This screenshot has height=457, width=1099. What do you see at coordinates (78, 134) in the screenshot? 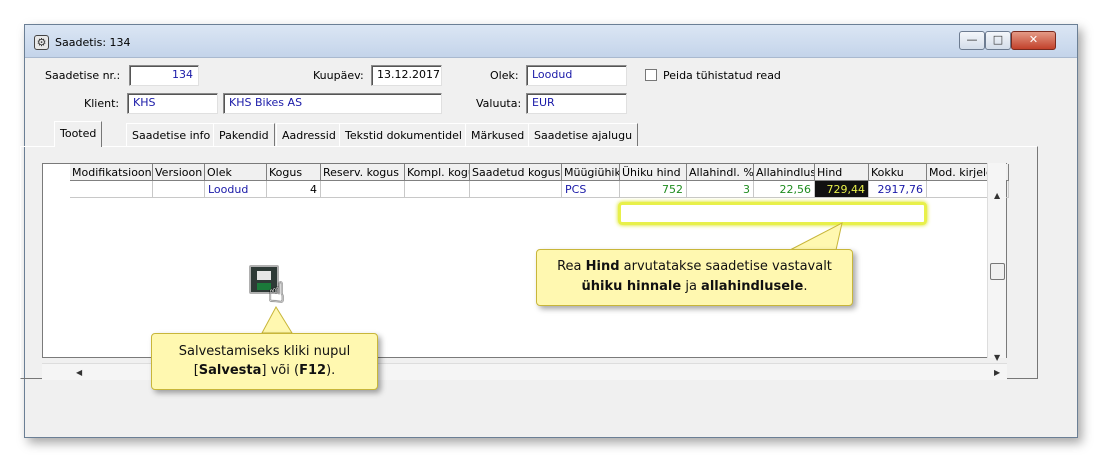
I see `tab-tooted: Tooted` at bounding box center [78, 134].